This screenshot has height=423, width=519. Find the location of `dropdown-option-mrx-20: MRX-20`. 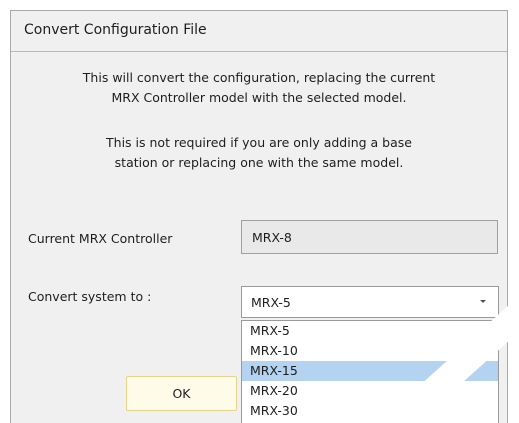

dropdown-option-mrx-20: MRX-20 is located at coordinates (370, 391).